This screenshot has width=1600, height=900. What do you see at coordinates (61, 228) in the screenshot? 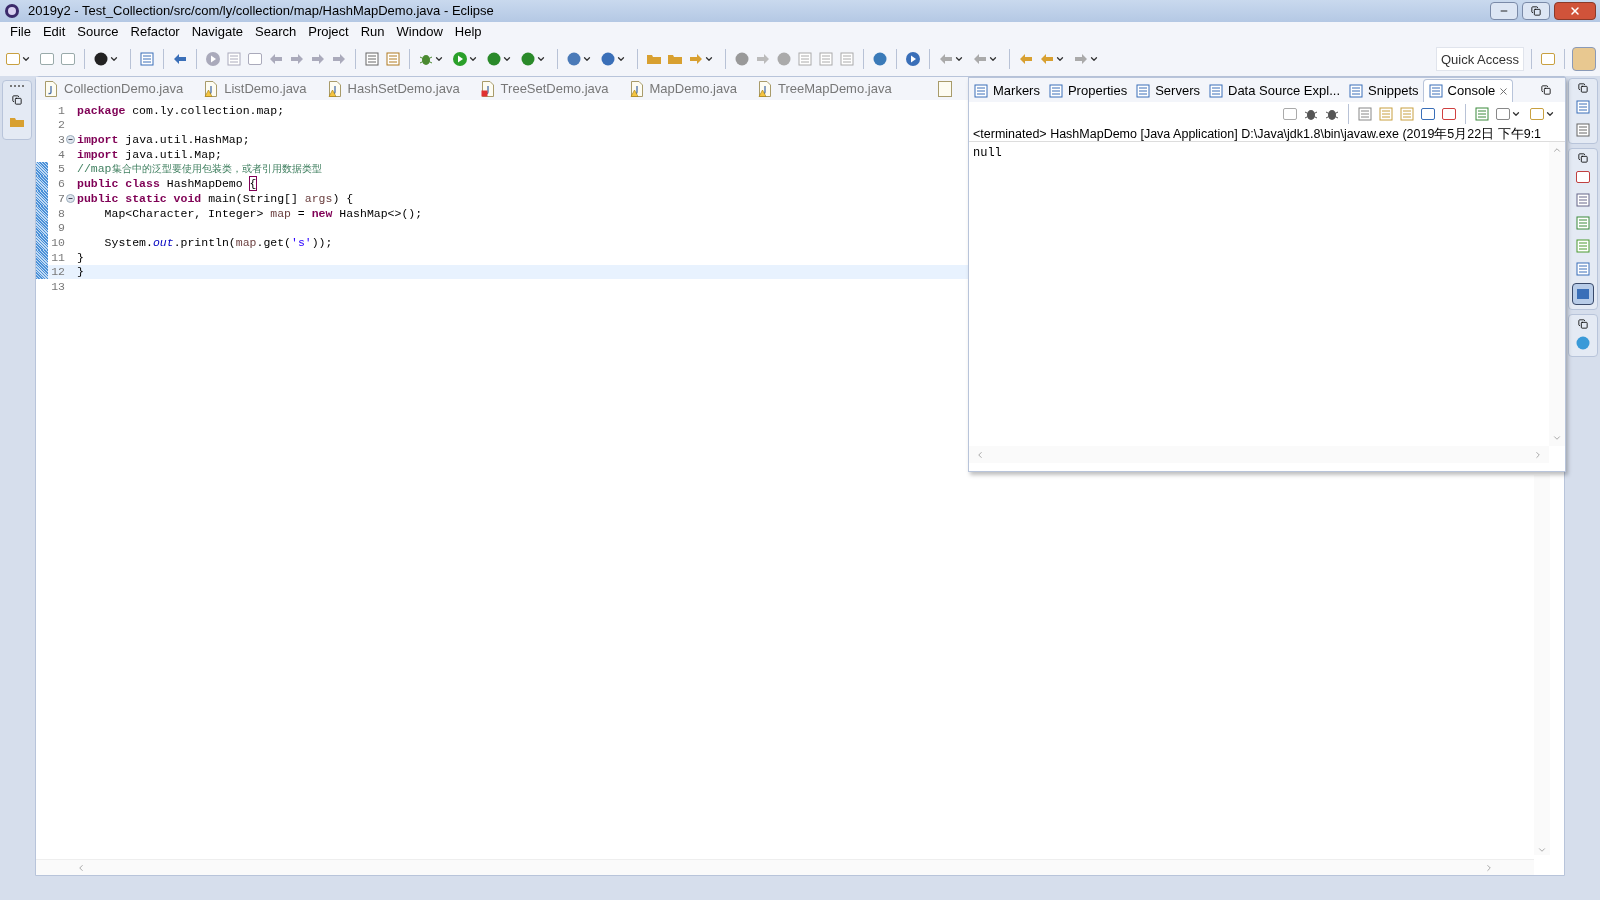
I see `line-number: 9` at bounding box center [61, 228].